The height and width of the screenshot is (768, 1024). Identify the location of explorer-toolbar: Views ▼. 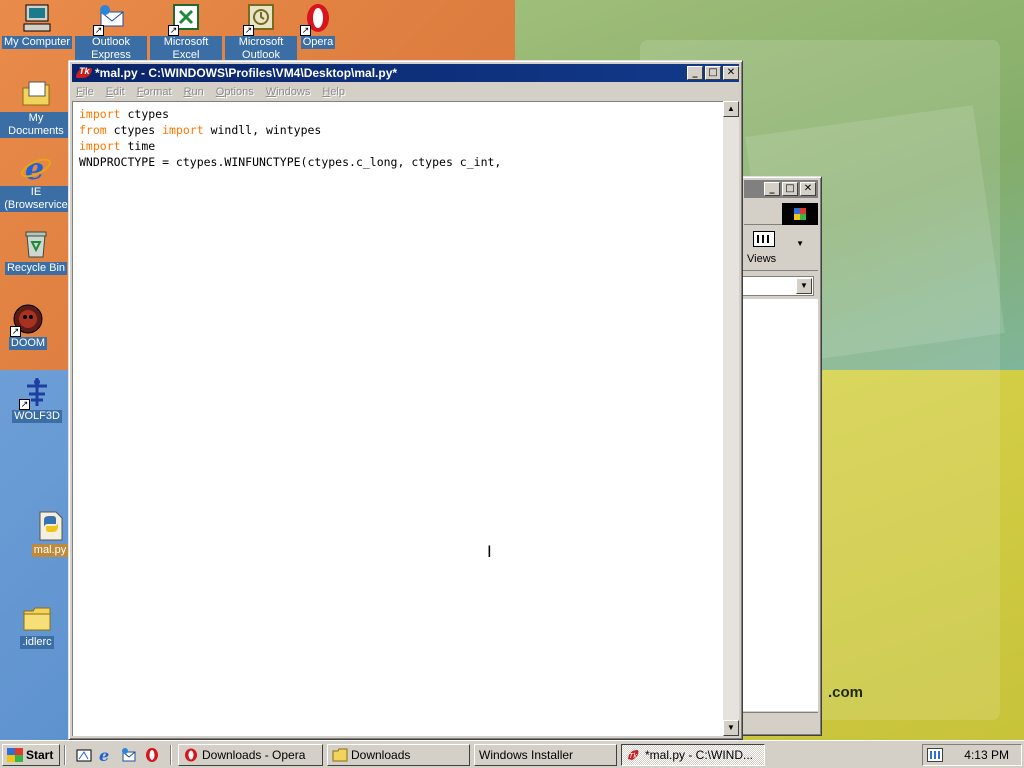
(779, 249).